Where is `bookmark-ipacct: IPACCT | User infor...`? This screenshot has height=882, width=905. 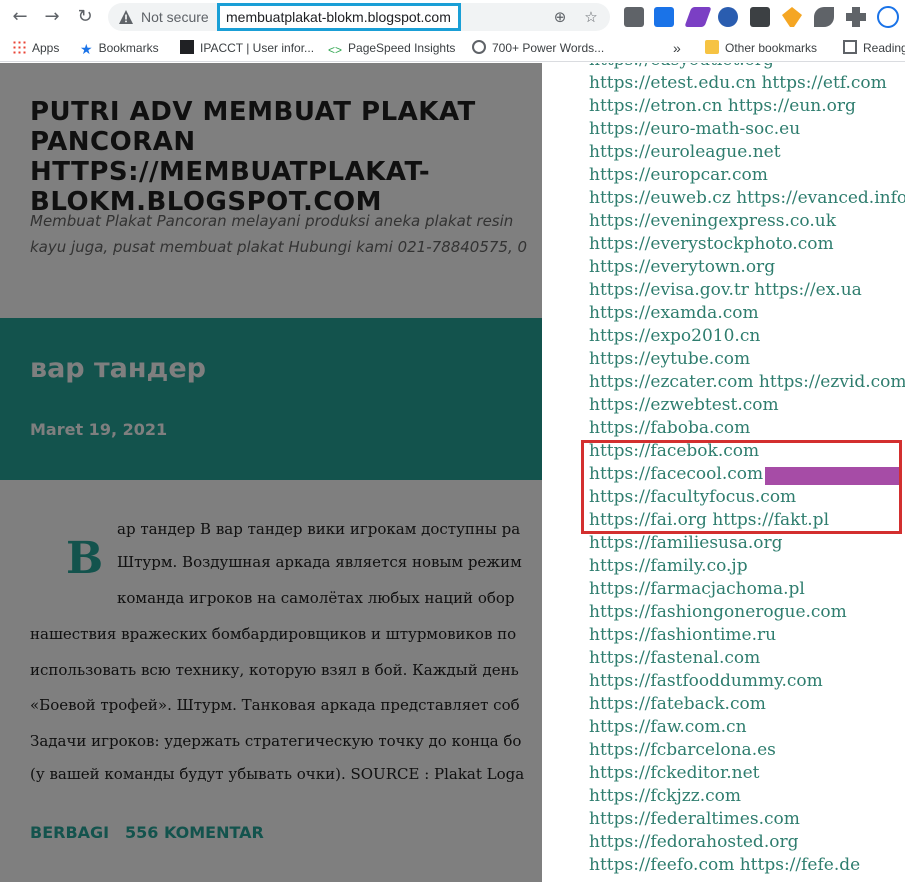 bookmark-ipacct: IPACCT | User infor... is located at coordinates (247, 48).